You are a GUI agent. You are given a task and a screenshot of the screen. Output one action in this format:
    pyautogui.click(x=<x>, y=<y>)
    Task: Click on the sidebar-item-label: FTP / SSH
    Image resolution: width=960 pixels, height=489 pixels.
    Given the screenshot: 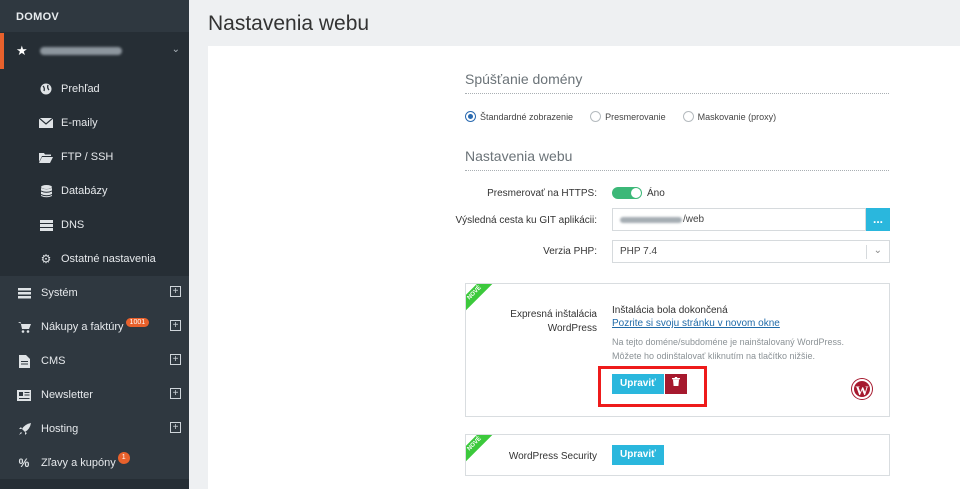 What is the action you would take?
    pyautogui.click(x=87, y=157)
    